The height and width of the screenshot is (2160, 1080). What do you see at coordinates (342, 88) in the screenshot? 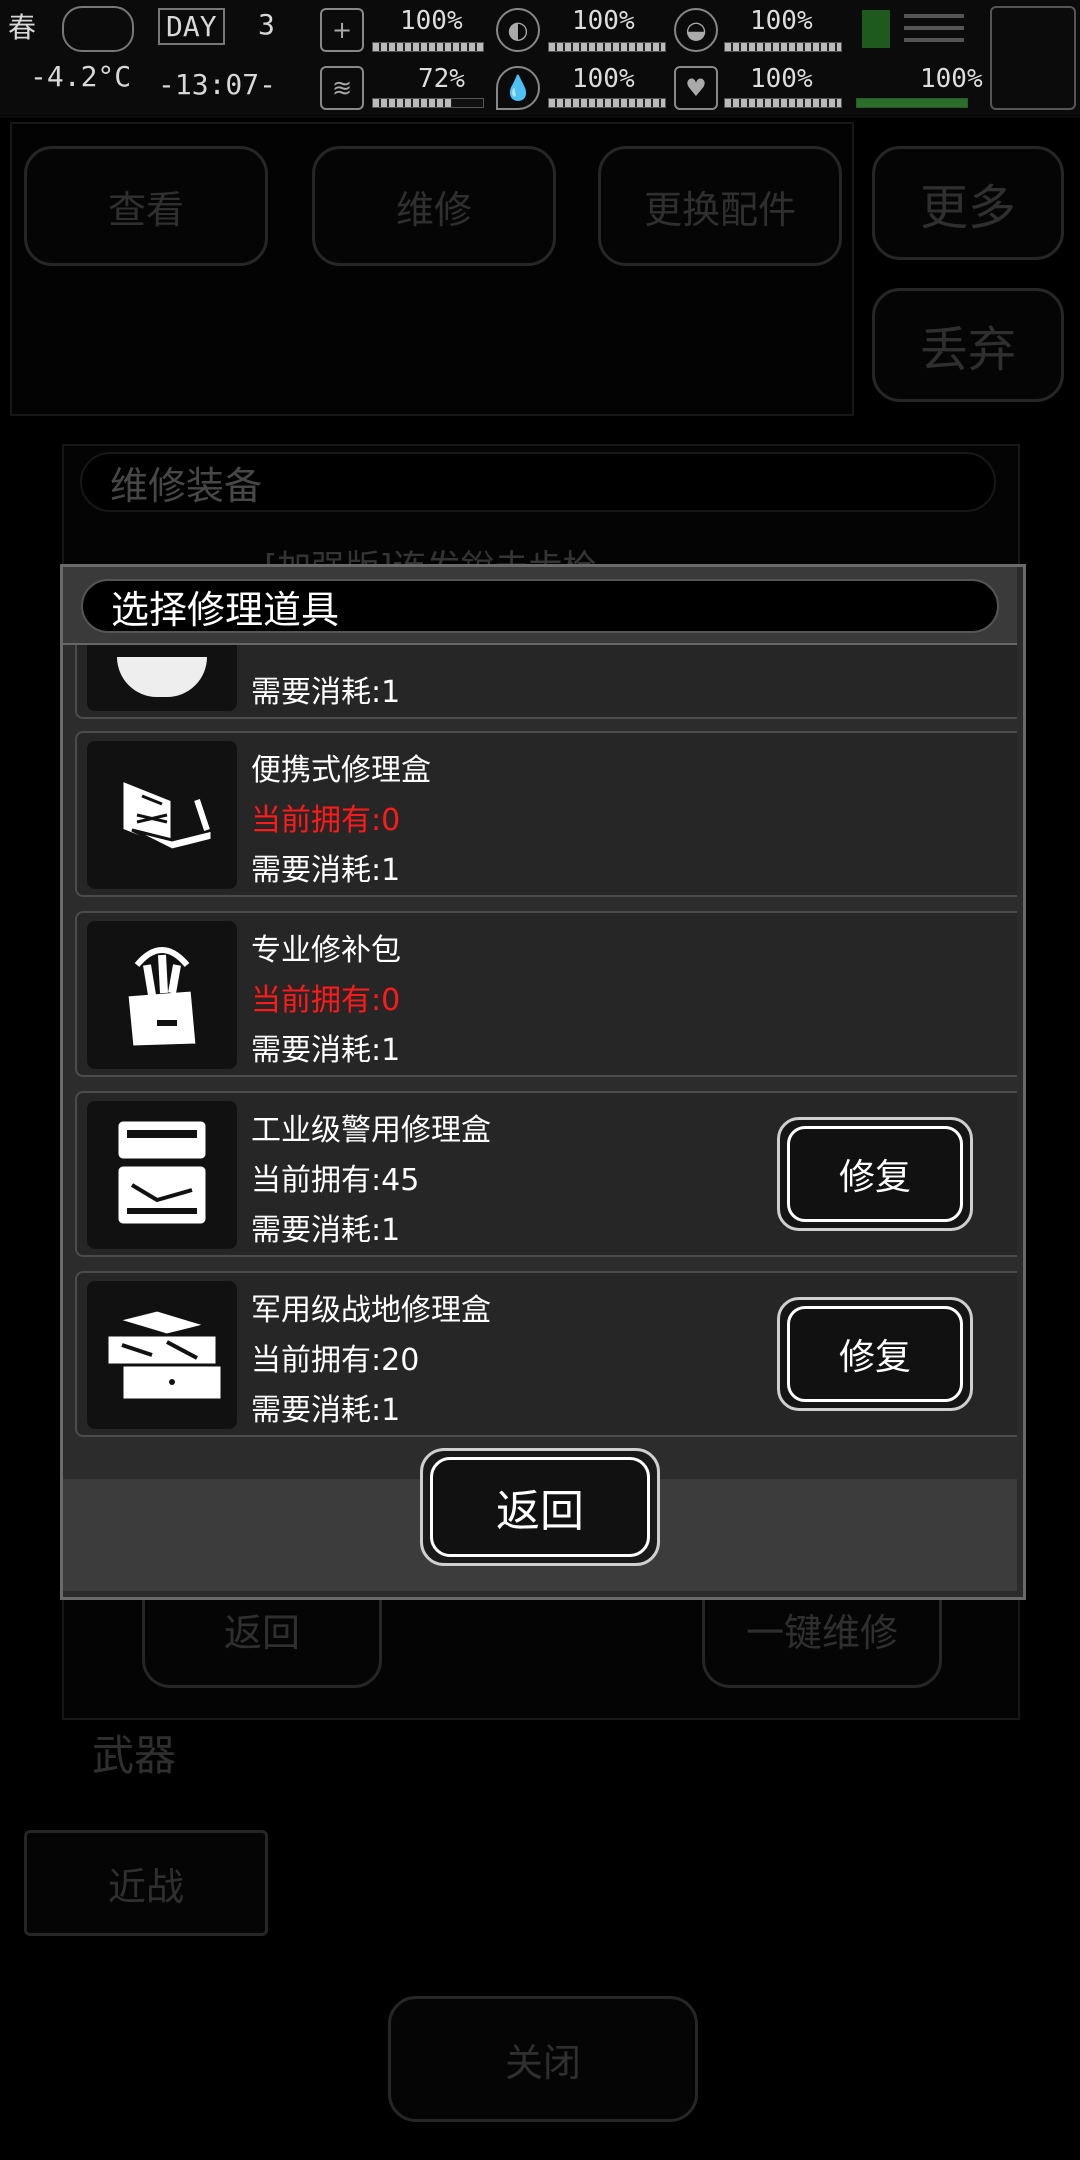
I see `sleep-icon: ≋` at bounding box center [342, 88].